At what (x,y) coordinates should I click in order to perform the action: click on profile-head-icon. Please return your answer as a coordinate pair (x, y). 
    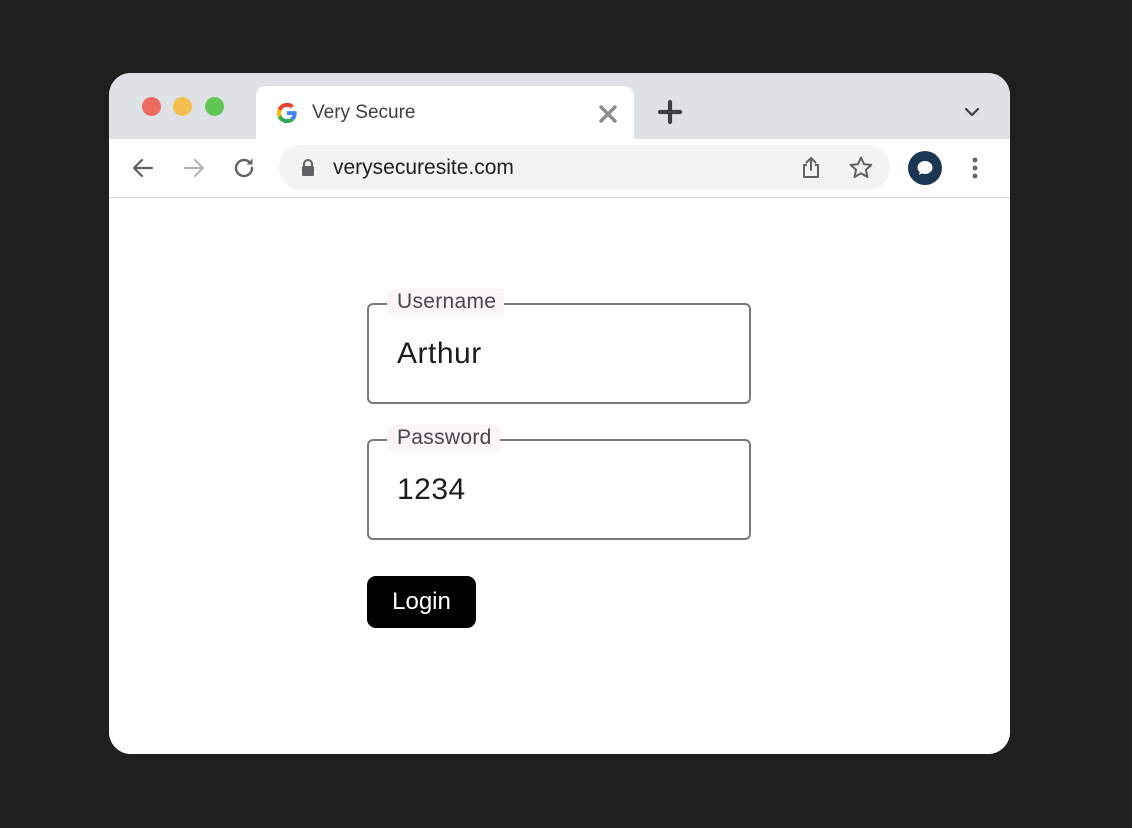
    Looking at the image, I should click on (925, 168).